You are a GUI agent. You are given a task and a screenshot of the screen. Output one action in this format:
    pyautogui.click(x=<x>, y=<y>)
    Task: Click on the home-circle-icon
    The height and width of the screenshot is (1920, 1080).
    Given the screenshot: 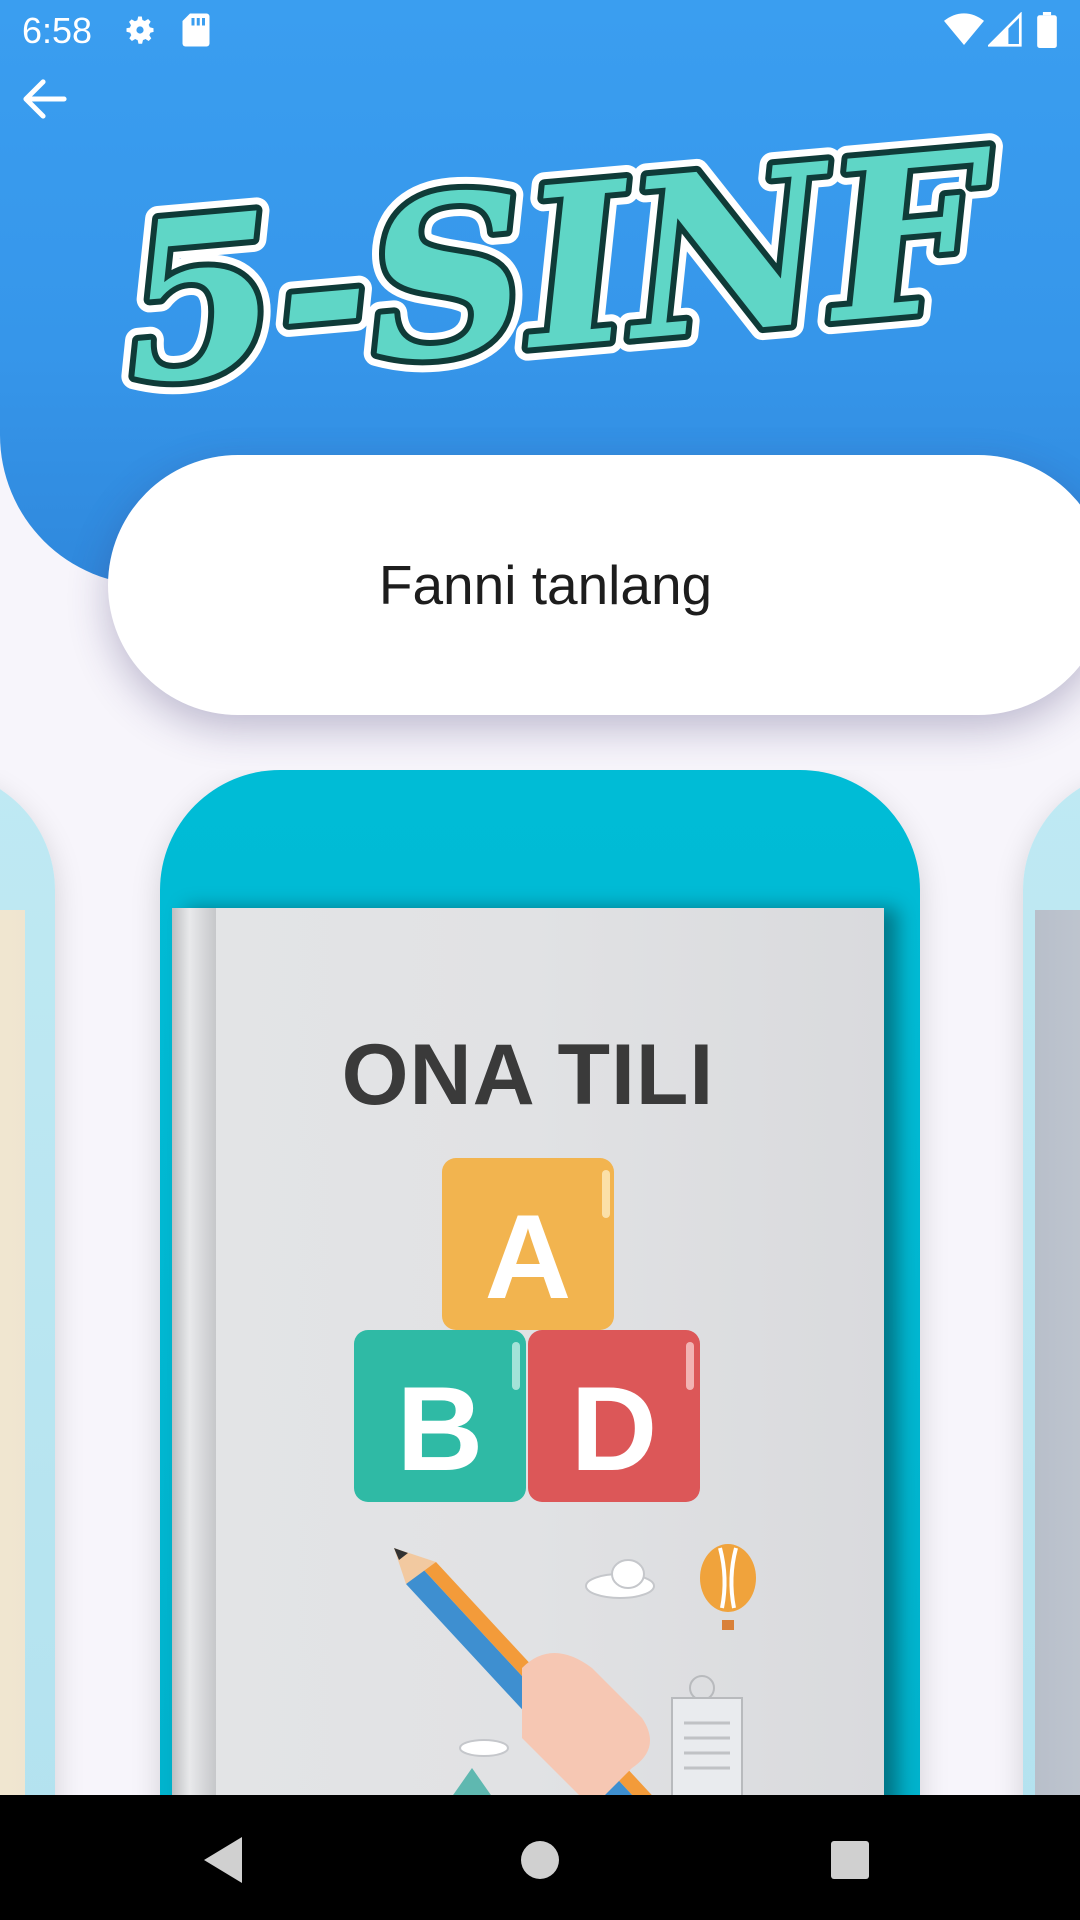 What is the action you would take?
    pyautogui.click(x=540, y=1860)
    